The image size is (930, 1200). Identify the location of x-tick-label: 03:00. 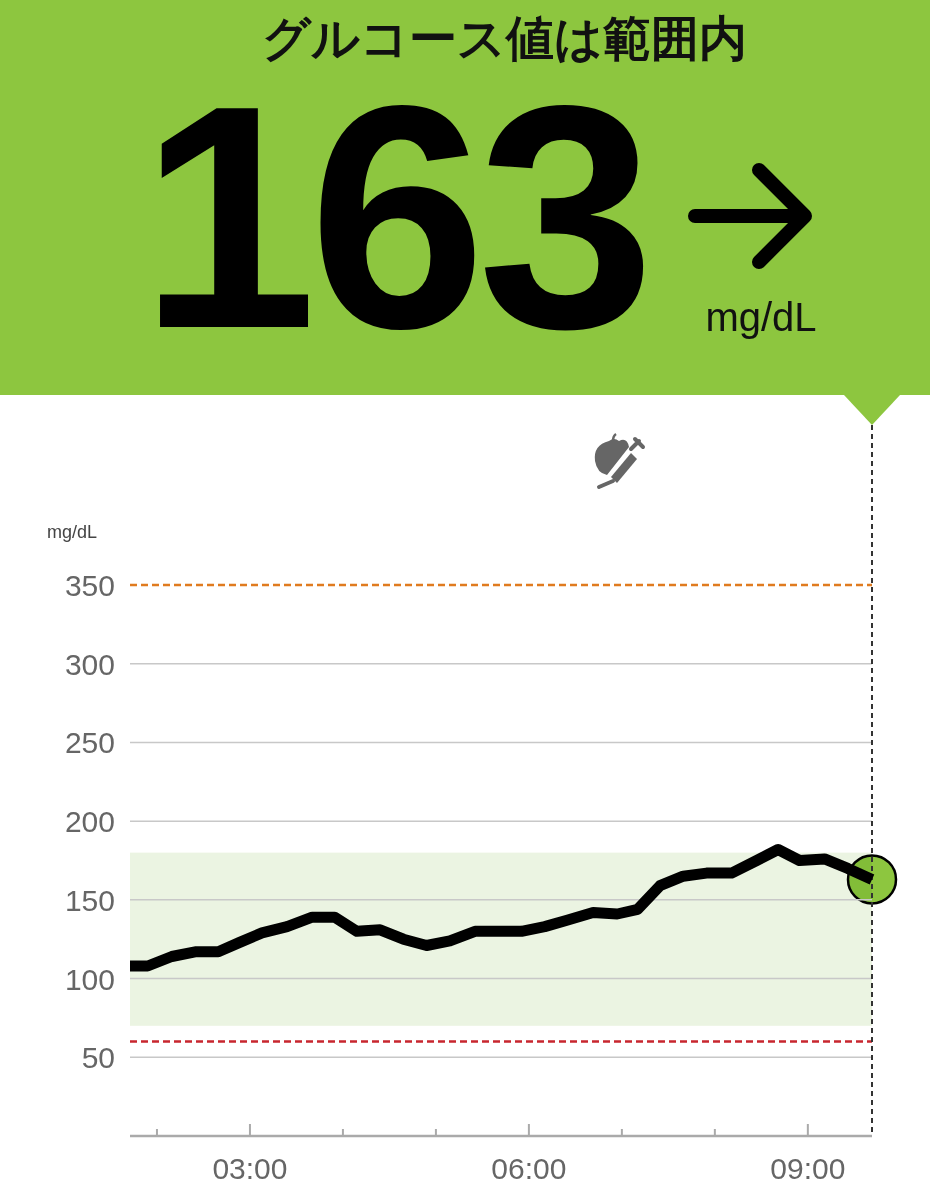
(250, 1168).